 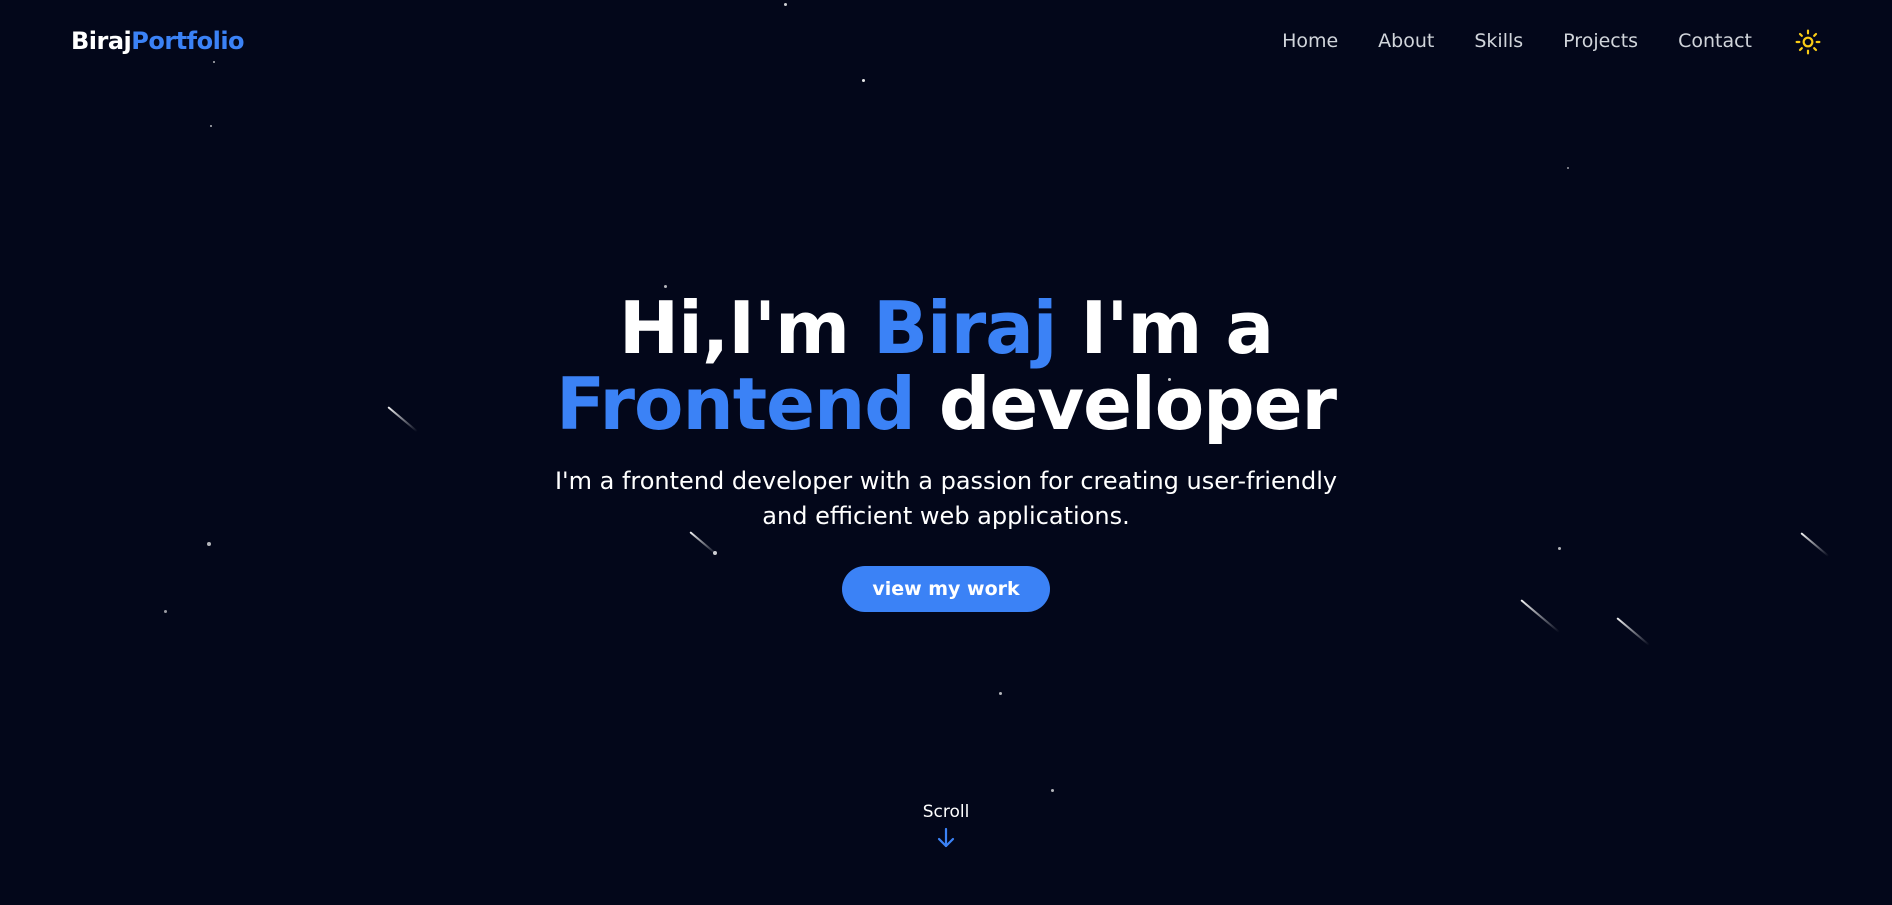 What do you see at coordinates (188, 41) in the screenshot?
I see `logo-second-part: Portfolio` at bounding box center [188, 41].